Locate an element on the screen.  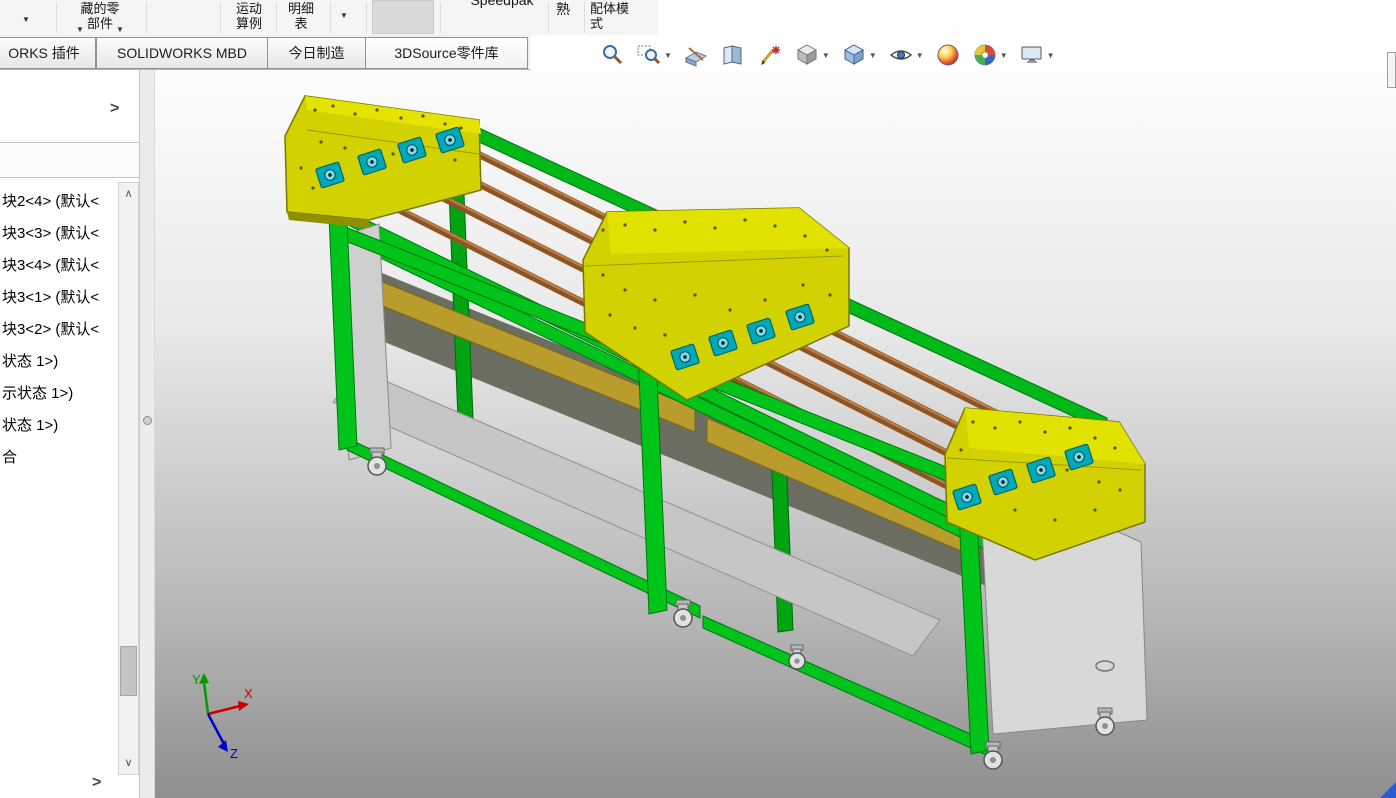
edit-sketch-pencil-icon is located at coordinates (770, 55).